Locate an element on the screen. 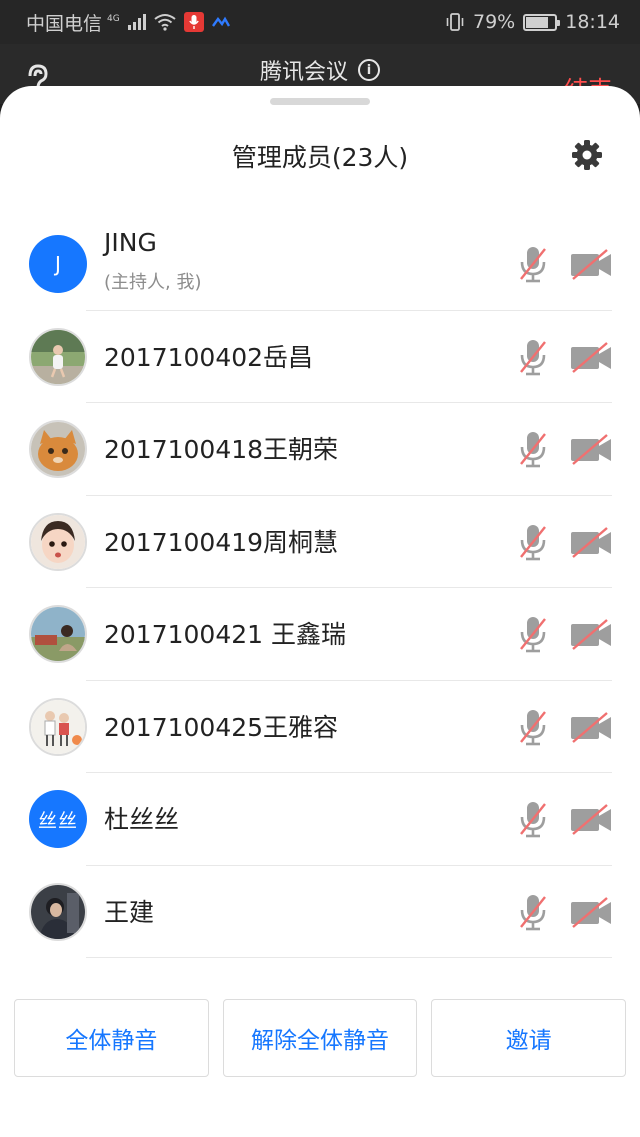  member-row: 2017100421 王鑫瑞 is located at coordinates (320, 634).